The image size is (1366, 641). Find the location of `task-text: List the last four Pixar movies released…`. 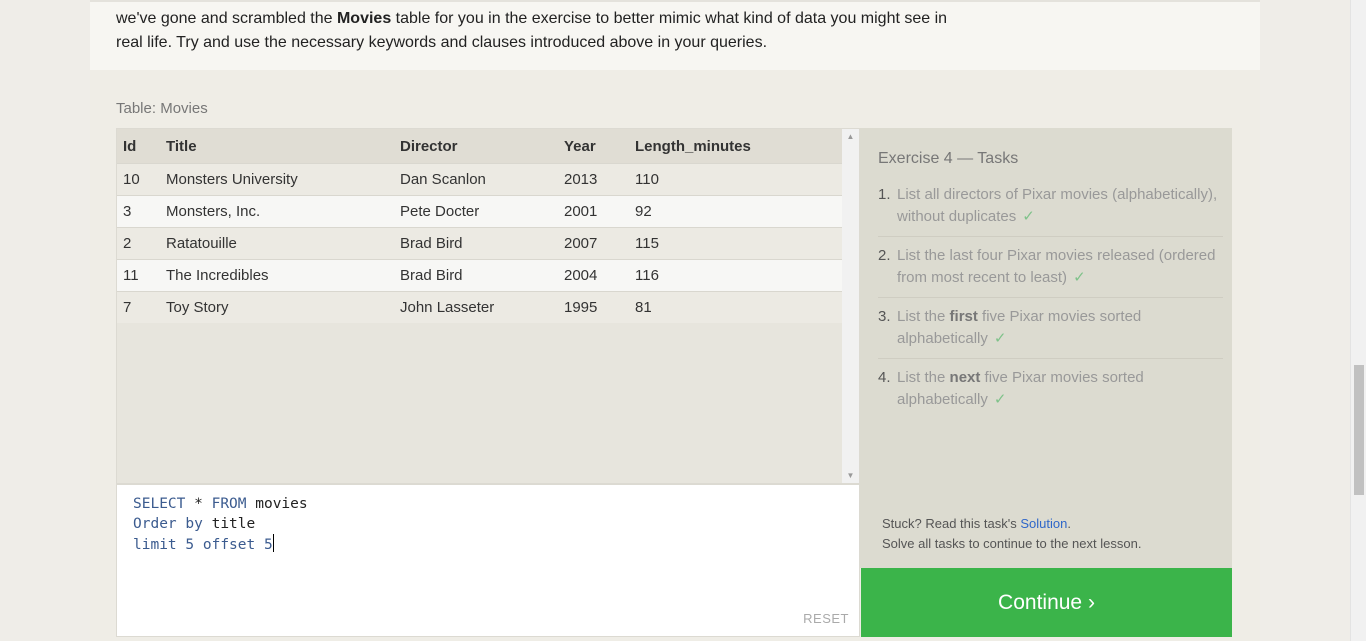

task-text: List the last four Pixar movies released… is located at coordinates (1056, 266).